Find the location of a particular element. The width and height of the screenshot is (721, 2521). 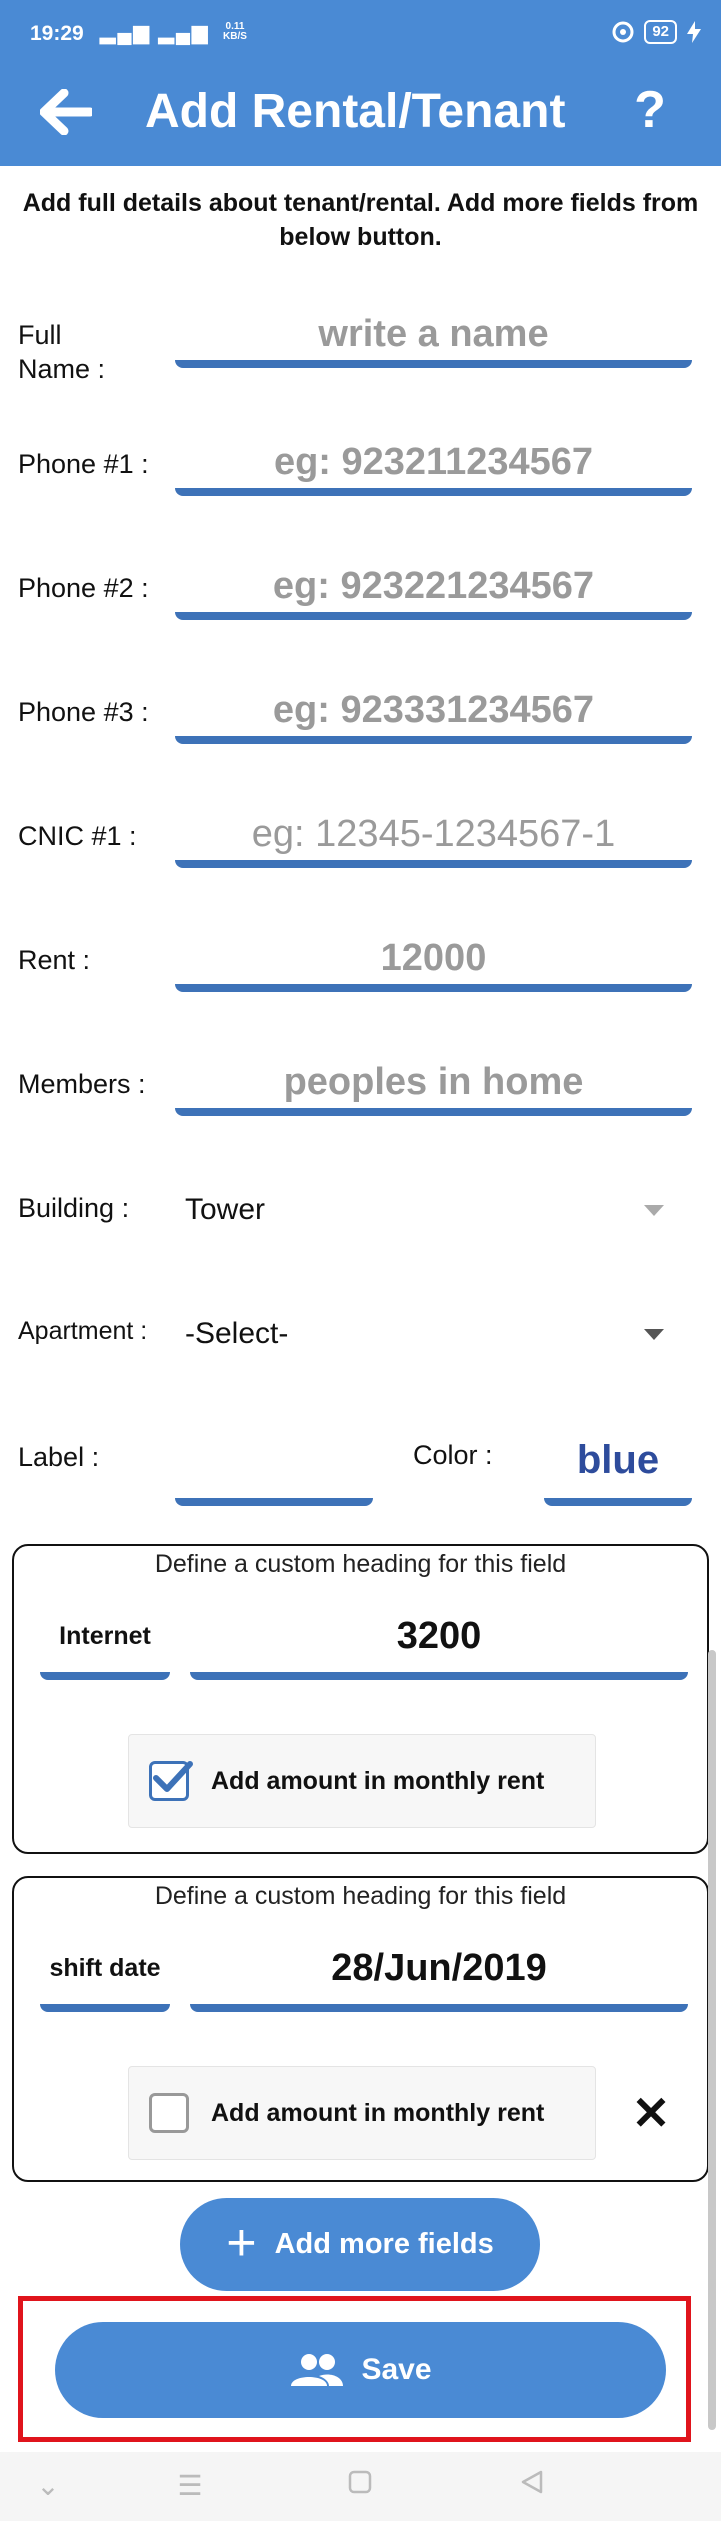

phone2-label: Phone #2 : is located at coordinates (83, 588).